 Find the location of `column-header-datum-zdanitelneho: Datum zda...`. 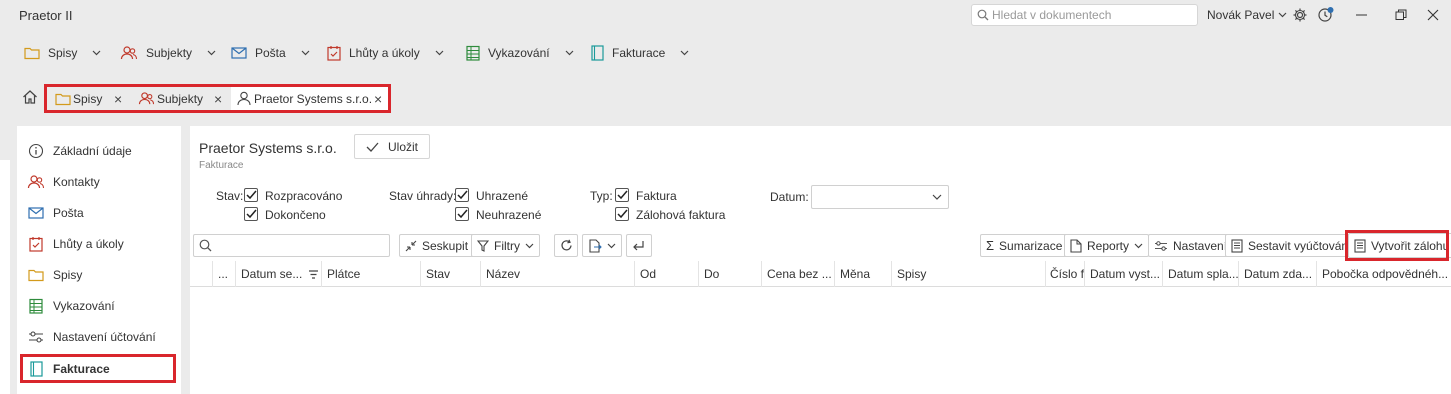

column-header-datum-zdanitelneho: Datum zda... is located at coordinates (1277, 274).